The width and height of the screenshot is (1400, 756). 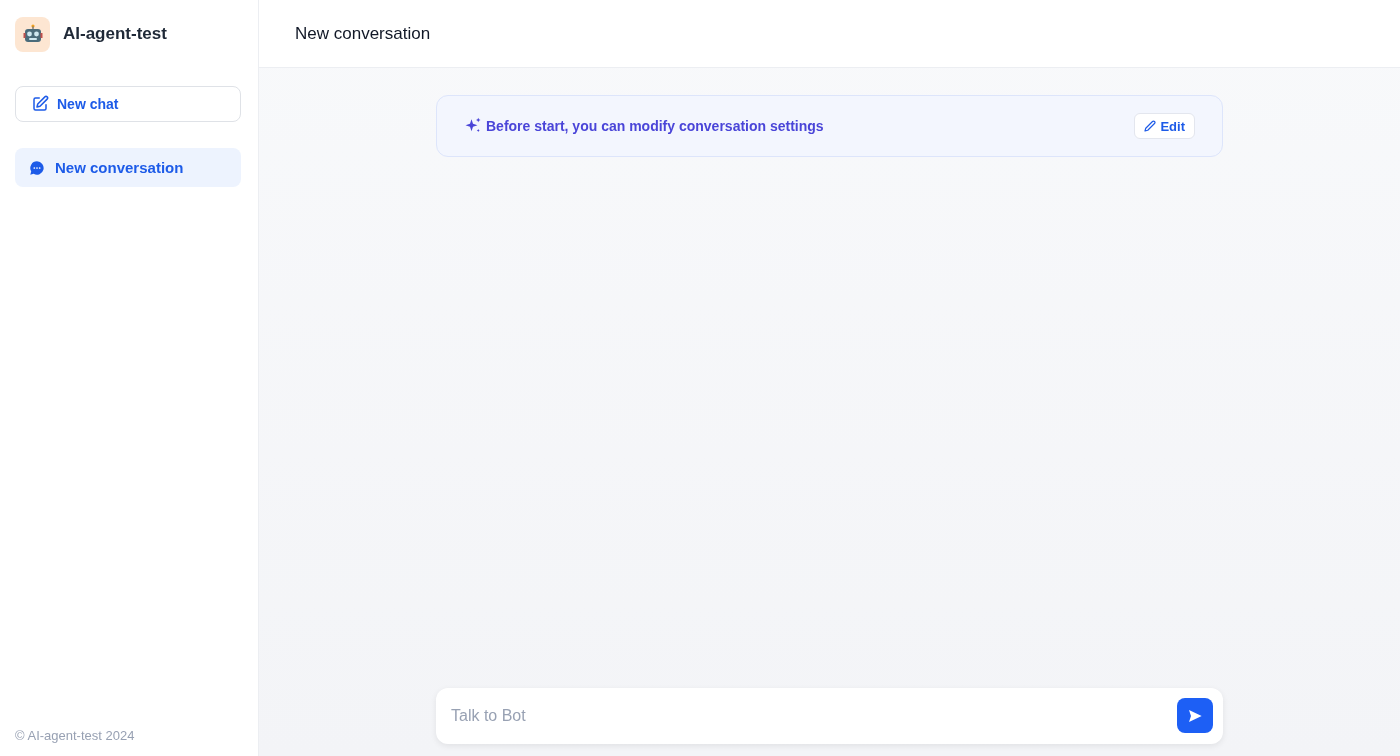 I want to click on banner-text: Before start, you can modify conversation settings, so click(x=655, y=126).